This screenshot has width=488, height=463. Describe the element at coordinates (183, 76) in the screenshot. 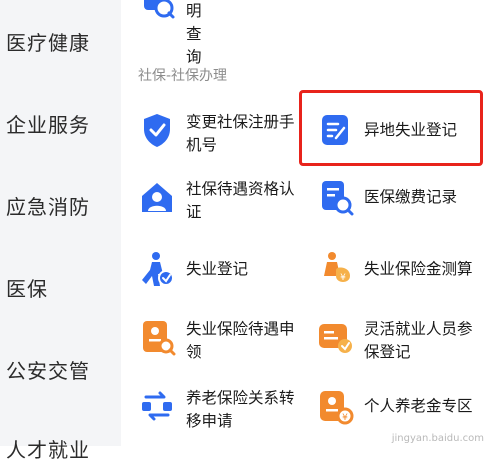

I see `section-title: 社保-社保办理` at that location.